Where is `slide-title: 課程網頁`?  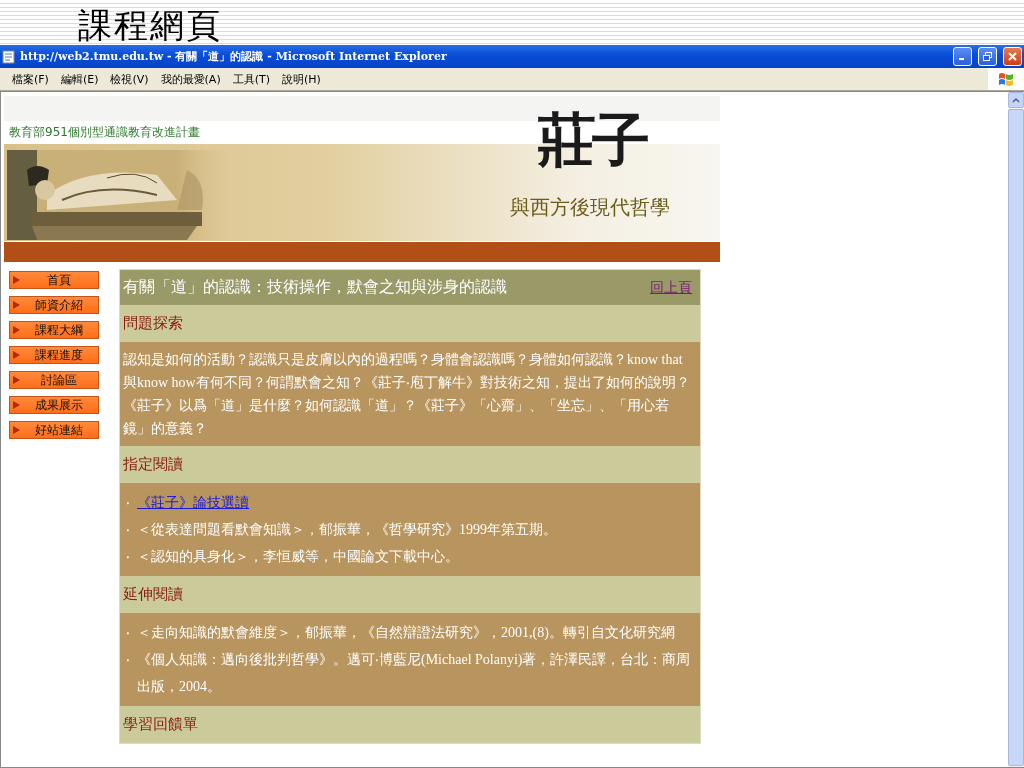
slide-title: 課程網頁 is located at coordinates (150, 25).